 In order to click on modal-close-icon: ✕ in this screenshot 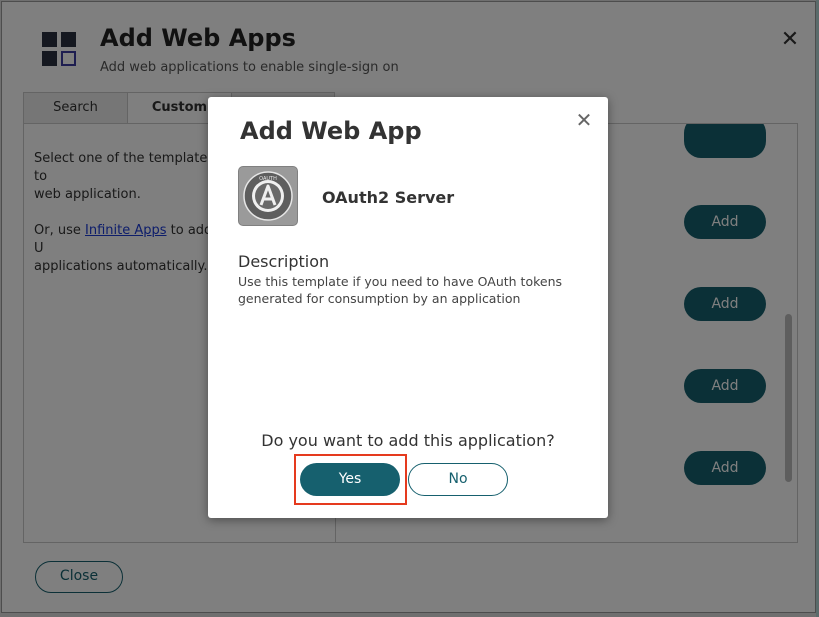, I will do `click(584, 120)`.